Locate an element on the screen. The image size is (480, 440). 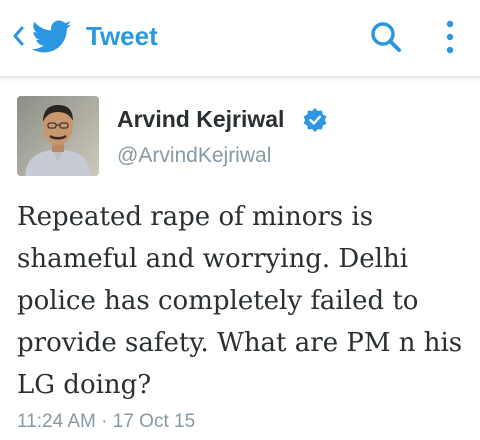
page-title: Tweet is located at coordinates (122, 36).